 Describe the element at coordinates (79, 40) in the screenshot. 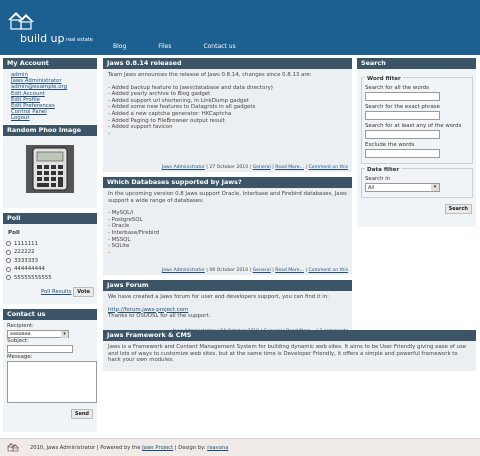

I see `brand-tagline: real estate` at that location.